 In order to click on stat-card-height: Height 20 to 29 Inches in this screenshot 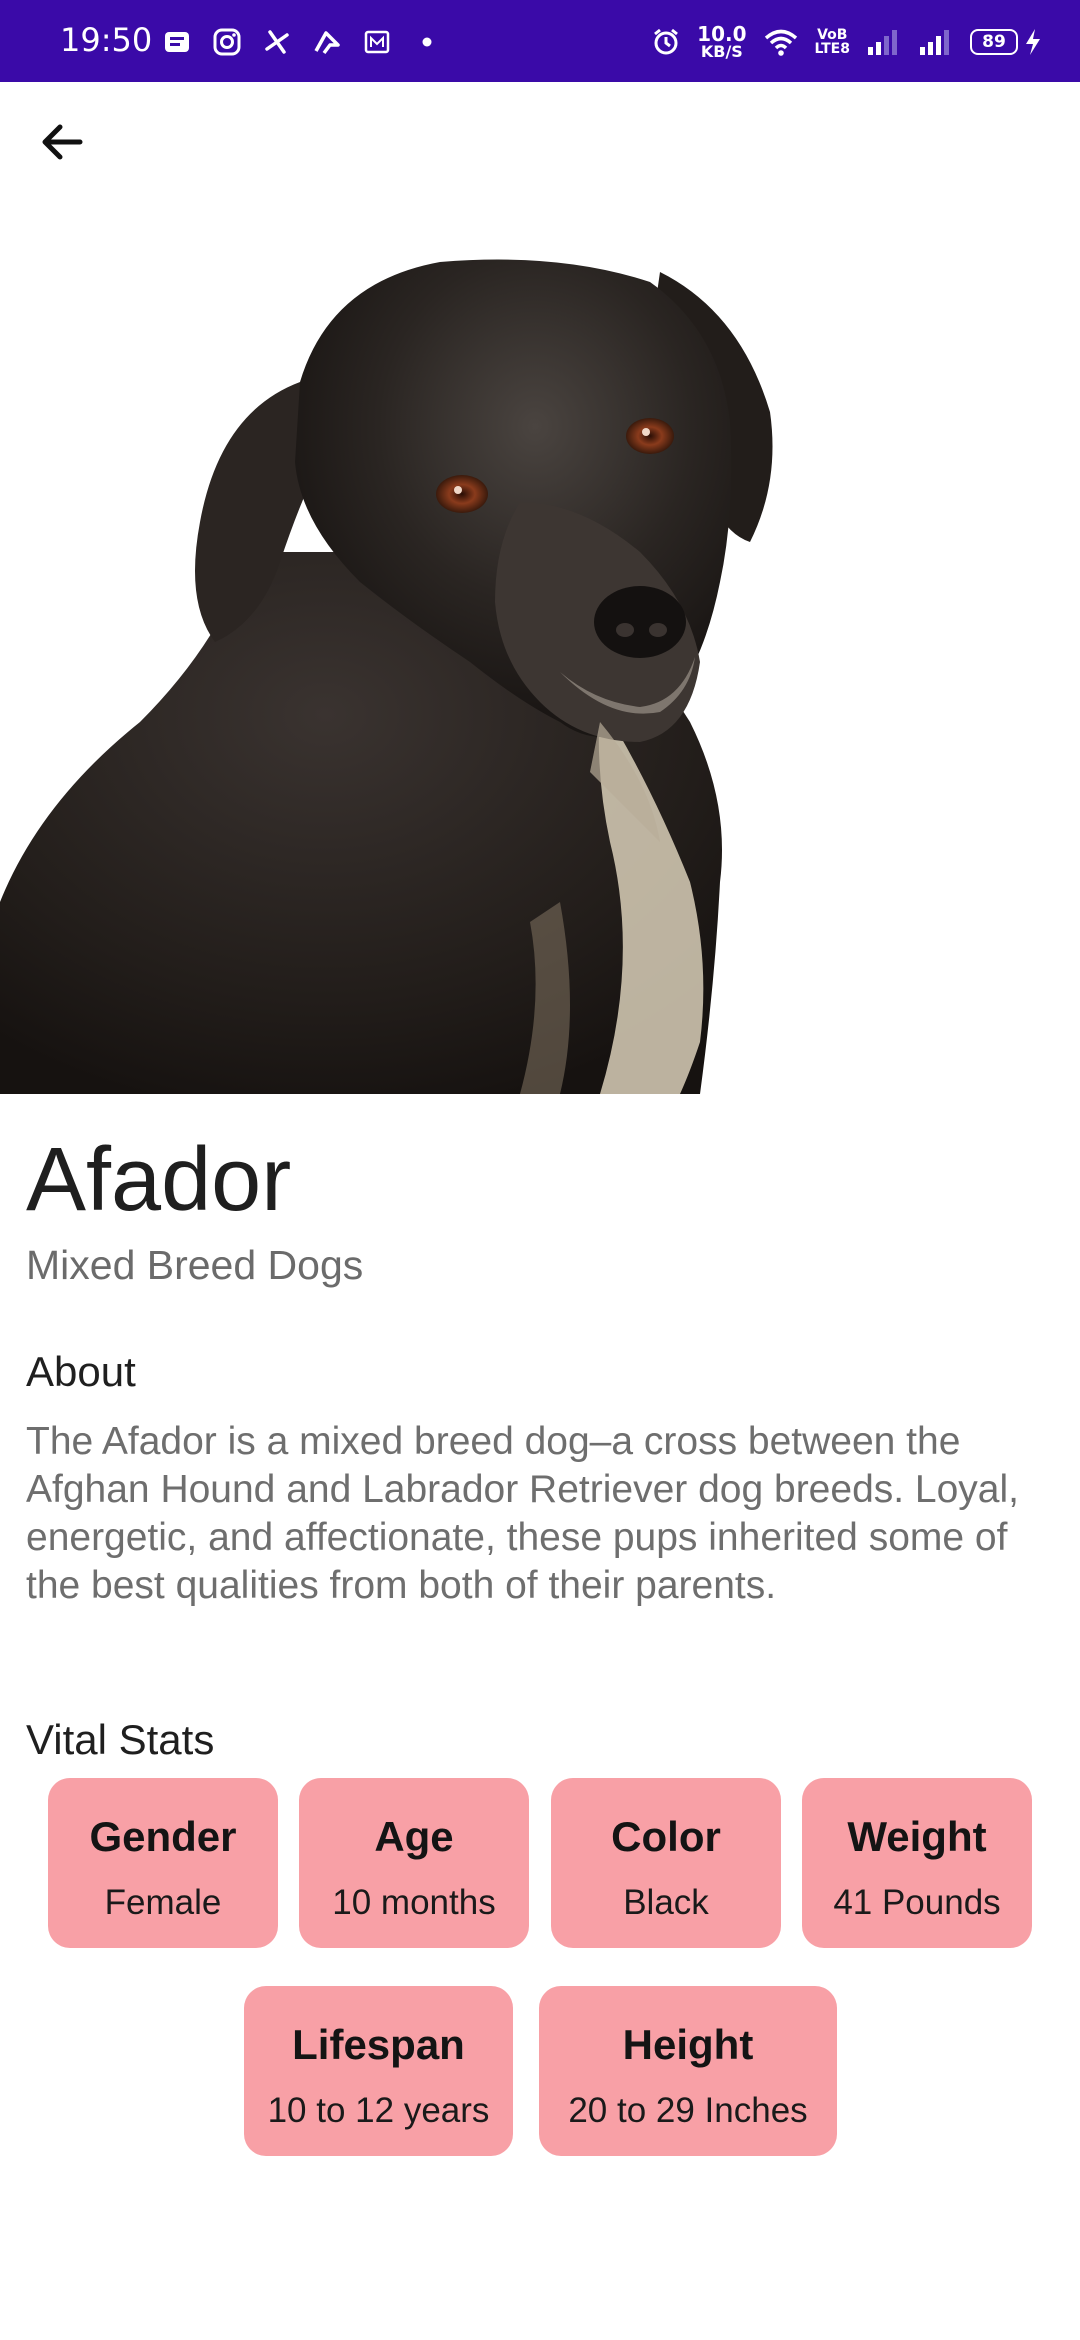, I will do `click(688, 2071)`.